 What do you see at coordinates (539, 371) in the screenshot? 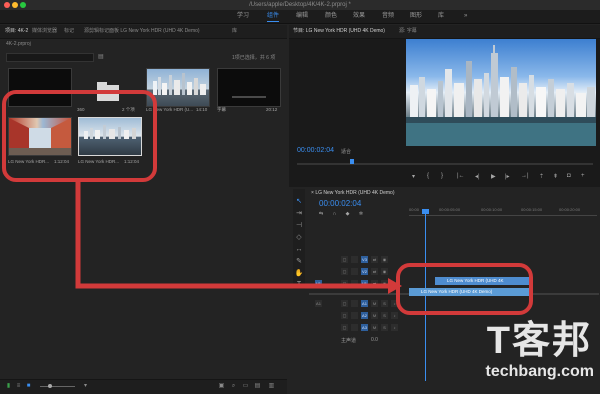
I see `watermark-en: techbang.com` at bounding box center [539, 371].